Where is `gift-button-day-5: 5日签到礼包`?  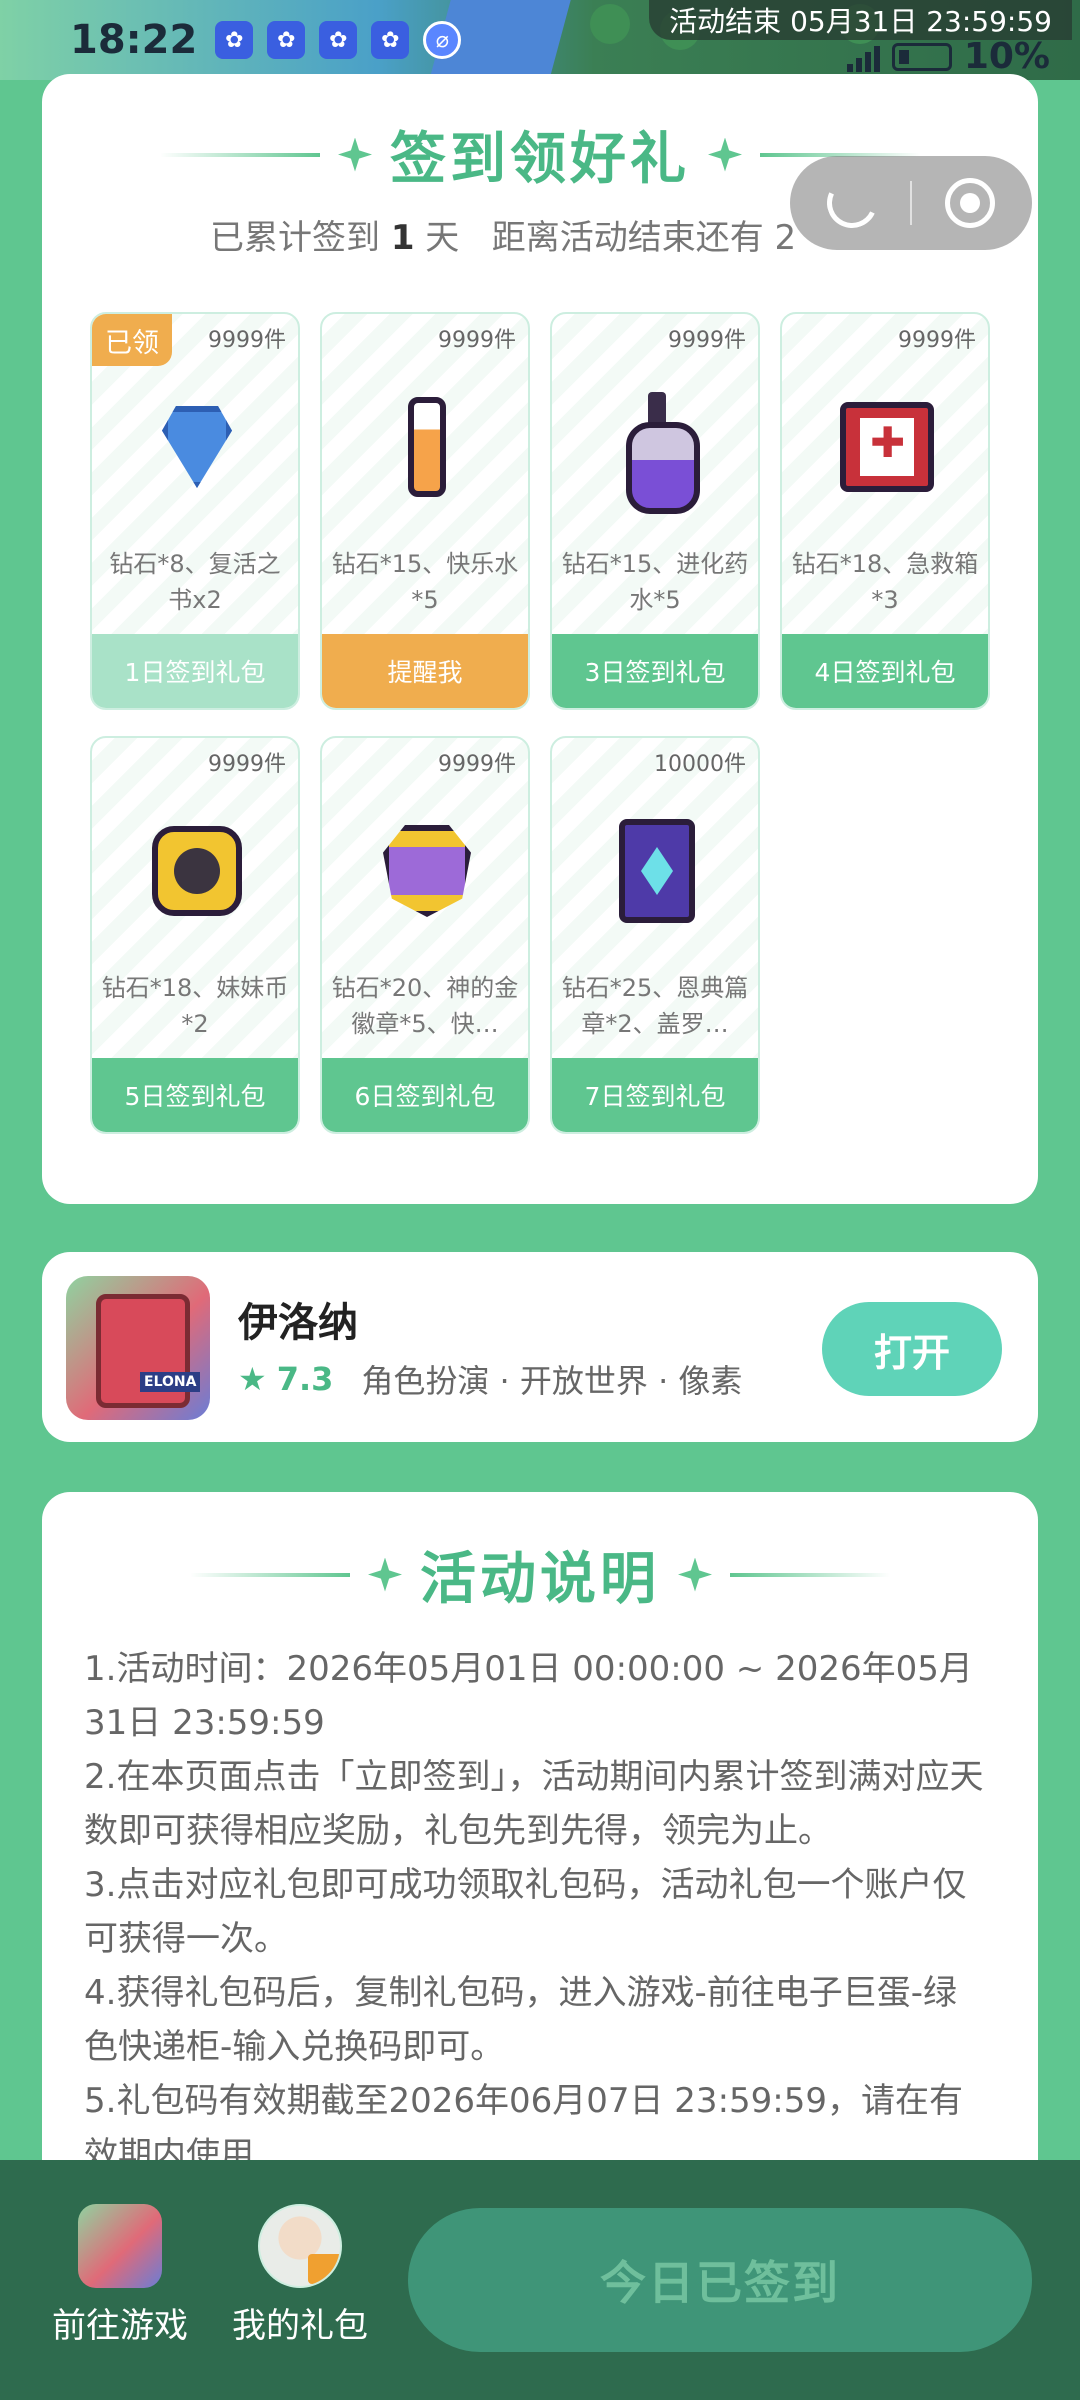
gift-button-day-5: 5日签到礼包 is located at coordinates (195, 1095).